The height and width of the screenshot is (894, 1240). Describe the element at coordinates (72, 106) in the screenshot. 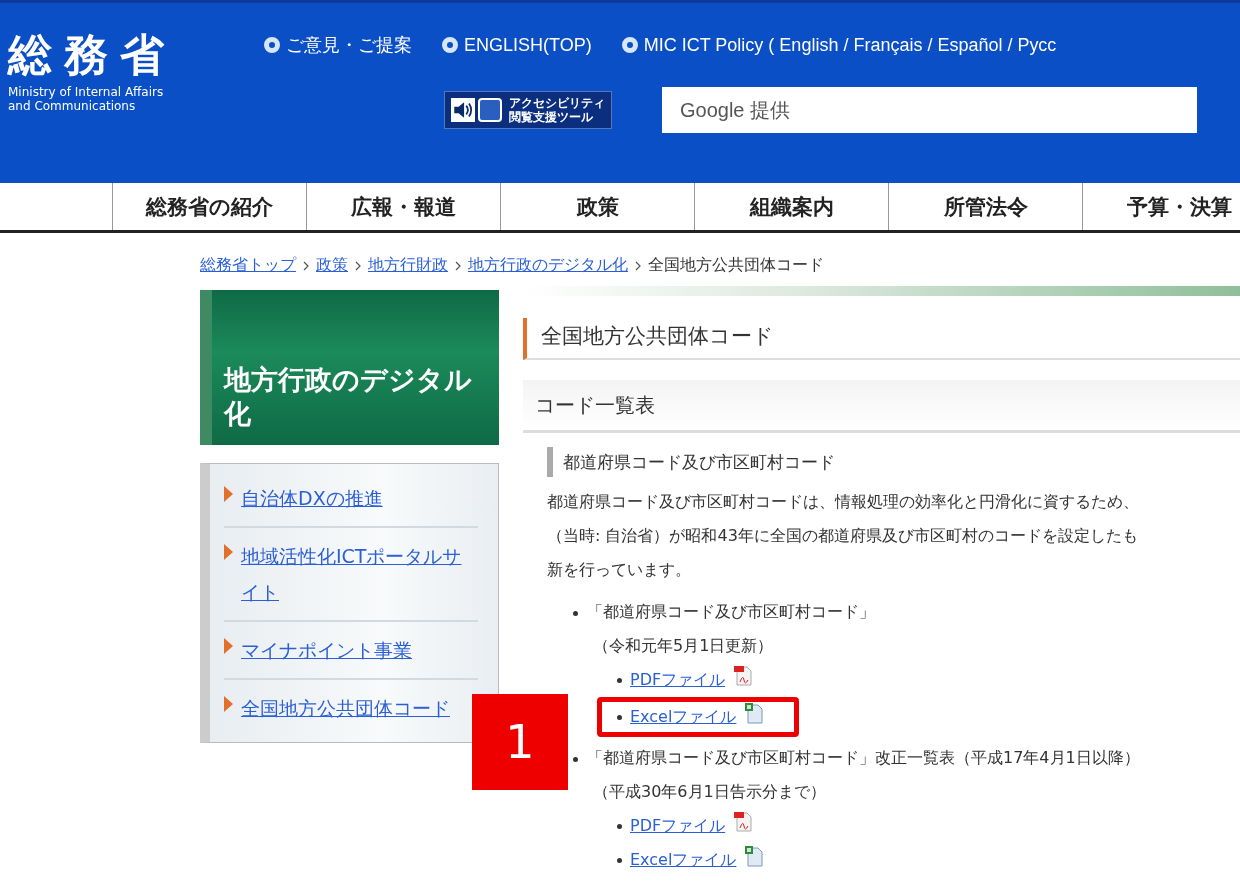

I see `logo-subtitle: and Communications` at that location.